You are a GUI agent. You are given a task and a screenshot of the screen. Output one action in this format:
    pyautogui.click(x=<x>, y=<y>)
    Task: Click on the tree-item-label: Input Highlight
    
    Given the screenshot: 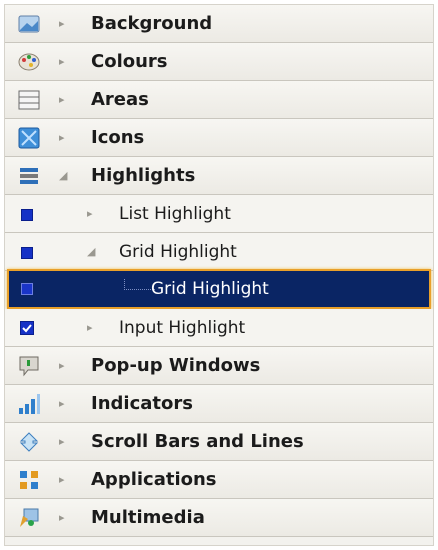 What is the action you would take?
    pyautogui.click(x=182, y=328)
    